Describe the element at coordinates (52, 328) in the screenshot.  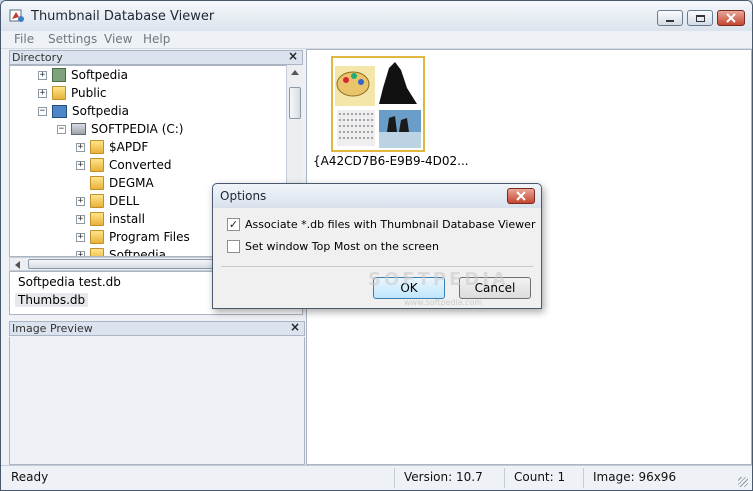
I see `preview-panel-title: Image Preview` at that location.